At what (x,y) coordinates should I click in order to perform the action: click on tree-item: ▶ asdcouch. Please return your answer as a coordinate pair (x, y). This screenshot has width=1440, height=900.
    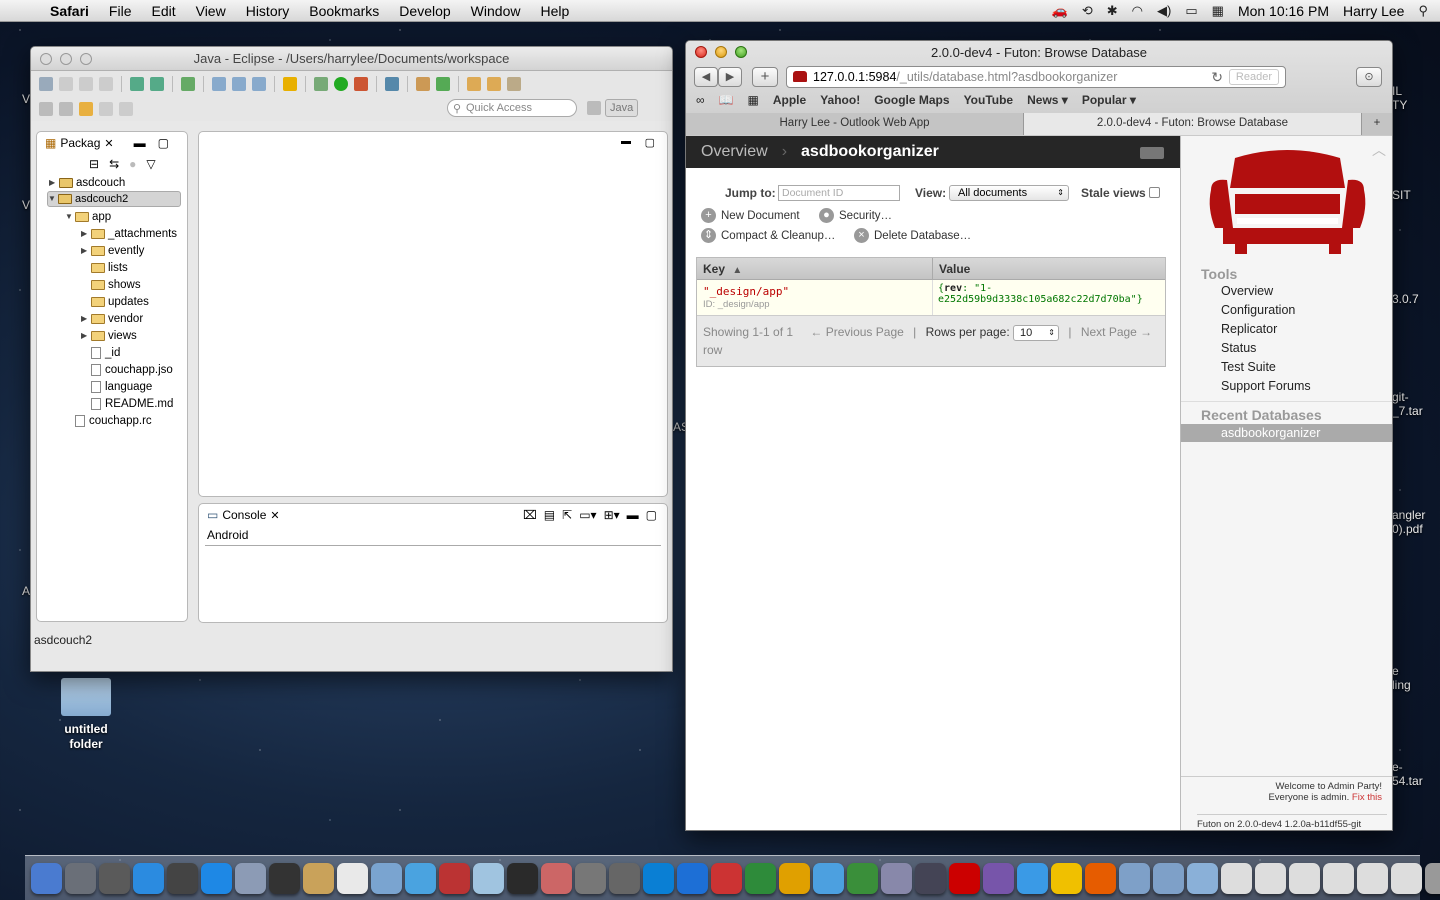
    Looking at the image, I should click on (87, 182).